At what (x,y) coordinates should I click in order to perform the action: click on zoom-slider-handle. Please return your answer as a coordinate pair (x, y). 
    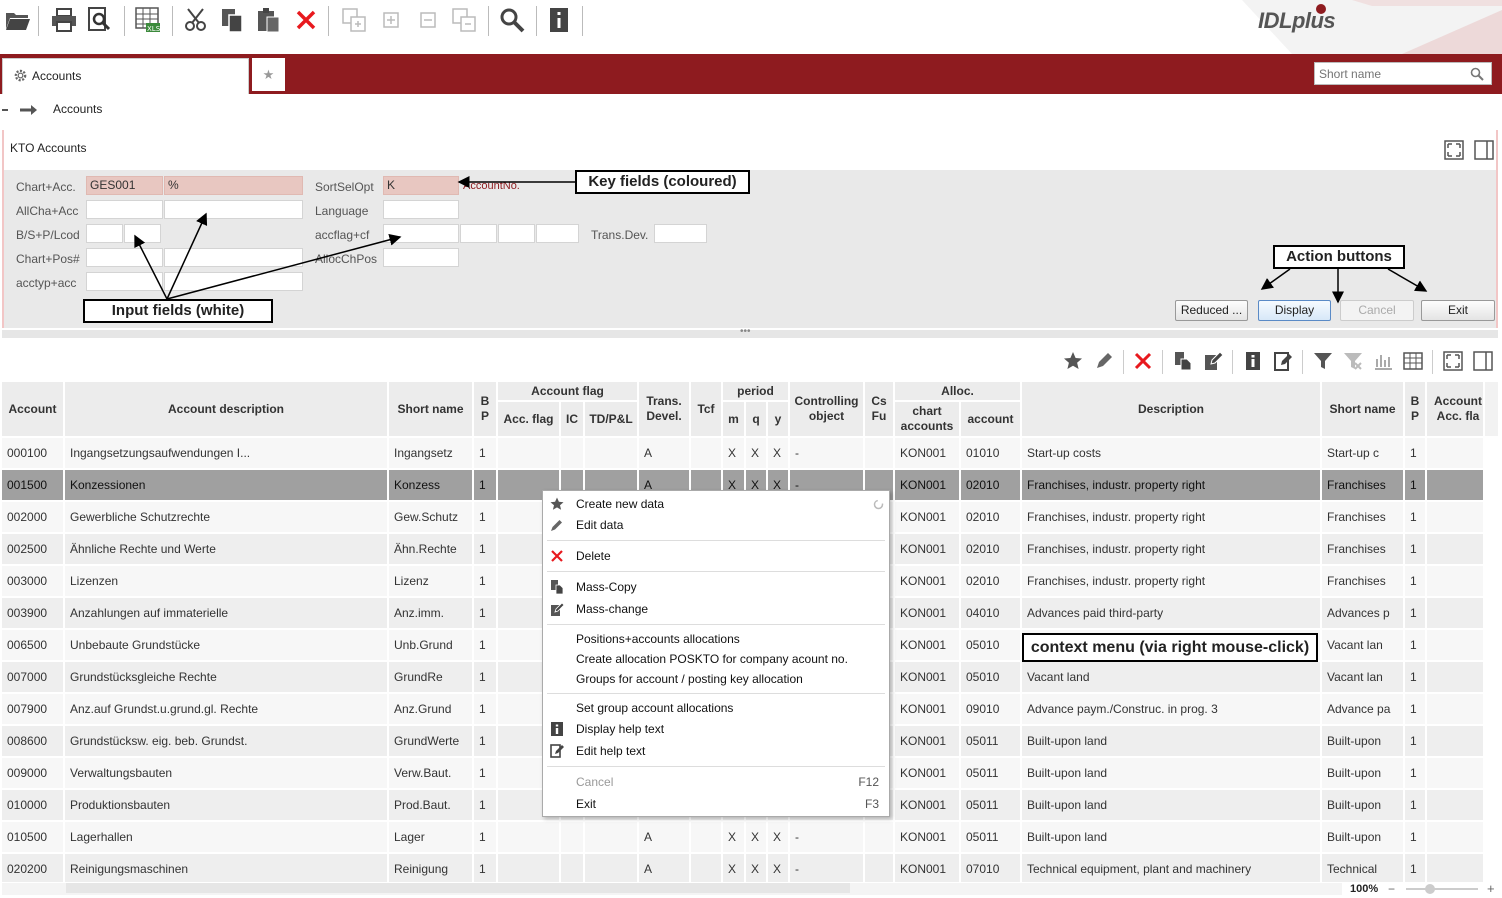
    Looking at the image, I should click on (1430, 889).